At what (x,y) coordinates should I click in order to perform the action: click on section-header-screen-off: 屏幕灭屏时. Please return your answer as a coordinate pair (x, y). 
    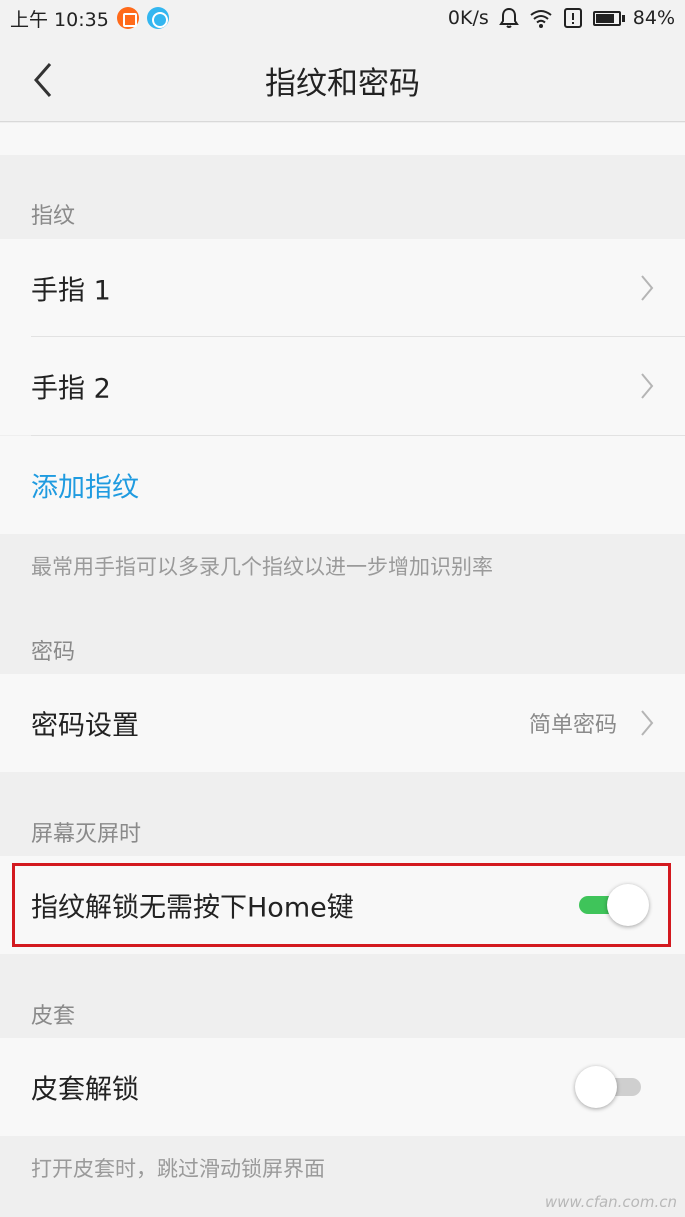
    Looking at the image, I should click on (86, 834).